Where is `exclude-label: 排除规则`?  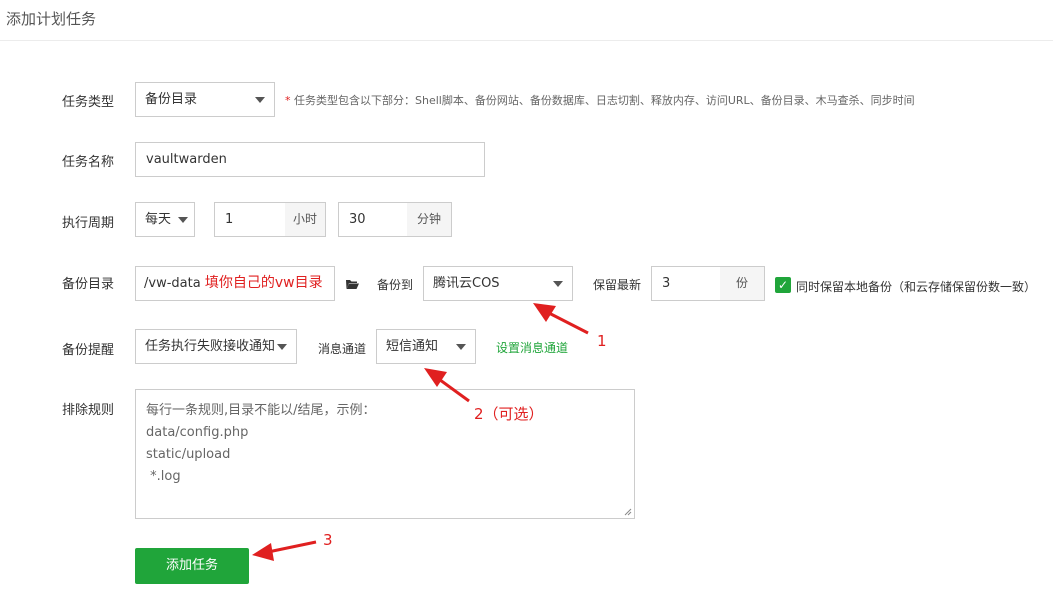 exclude-label: 排除规则 is located at coordinates (88, 410).